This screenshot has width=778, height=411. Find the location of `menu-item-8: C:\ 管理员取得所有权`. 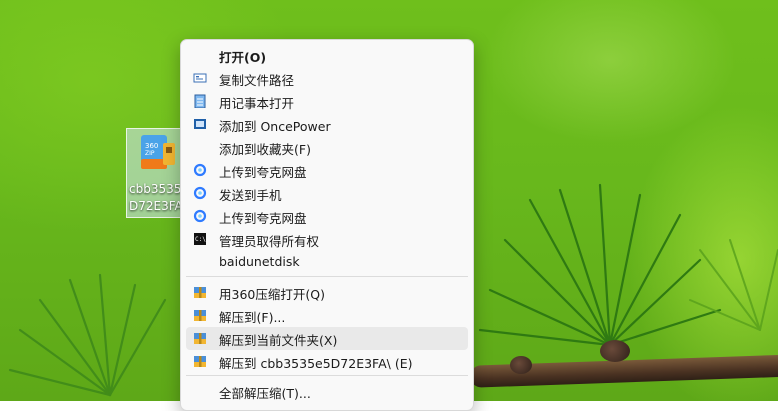

menu-item-8: C:\ 管理员取得所有权 is located at coordinates (327, 239).